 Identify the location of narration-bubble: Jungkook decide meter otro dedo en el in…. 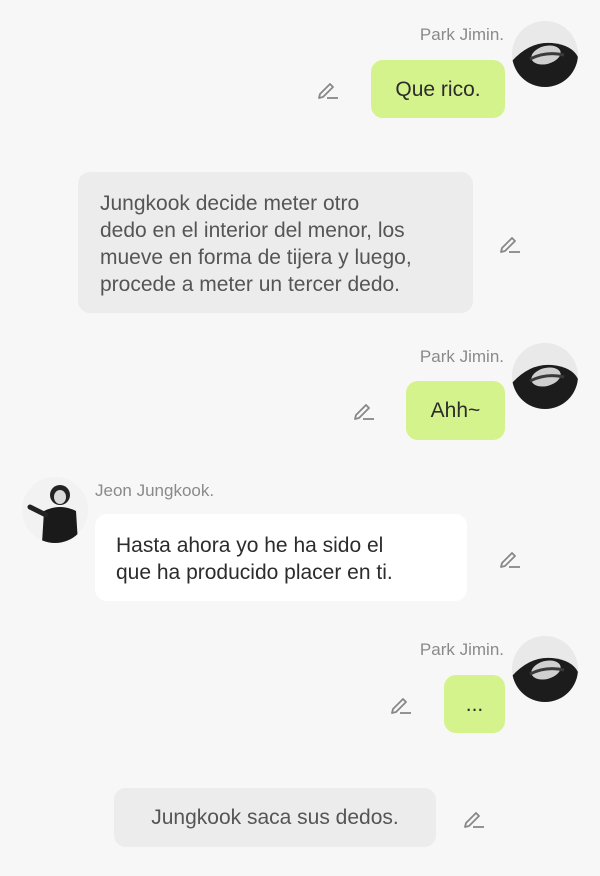
(275, 242).